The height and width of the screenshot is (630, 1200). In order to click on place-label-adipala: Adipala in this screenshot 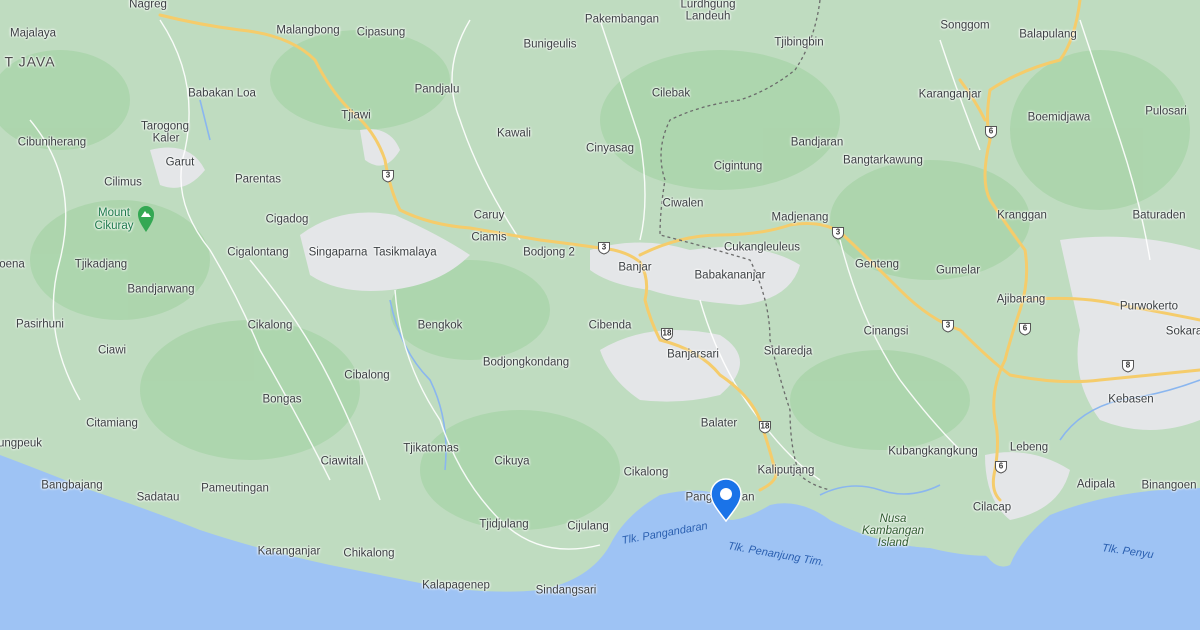, I will do `click(1096, 485)`.